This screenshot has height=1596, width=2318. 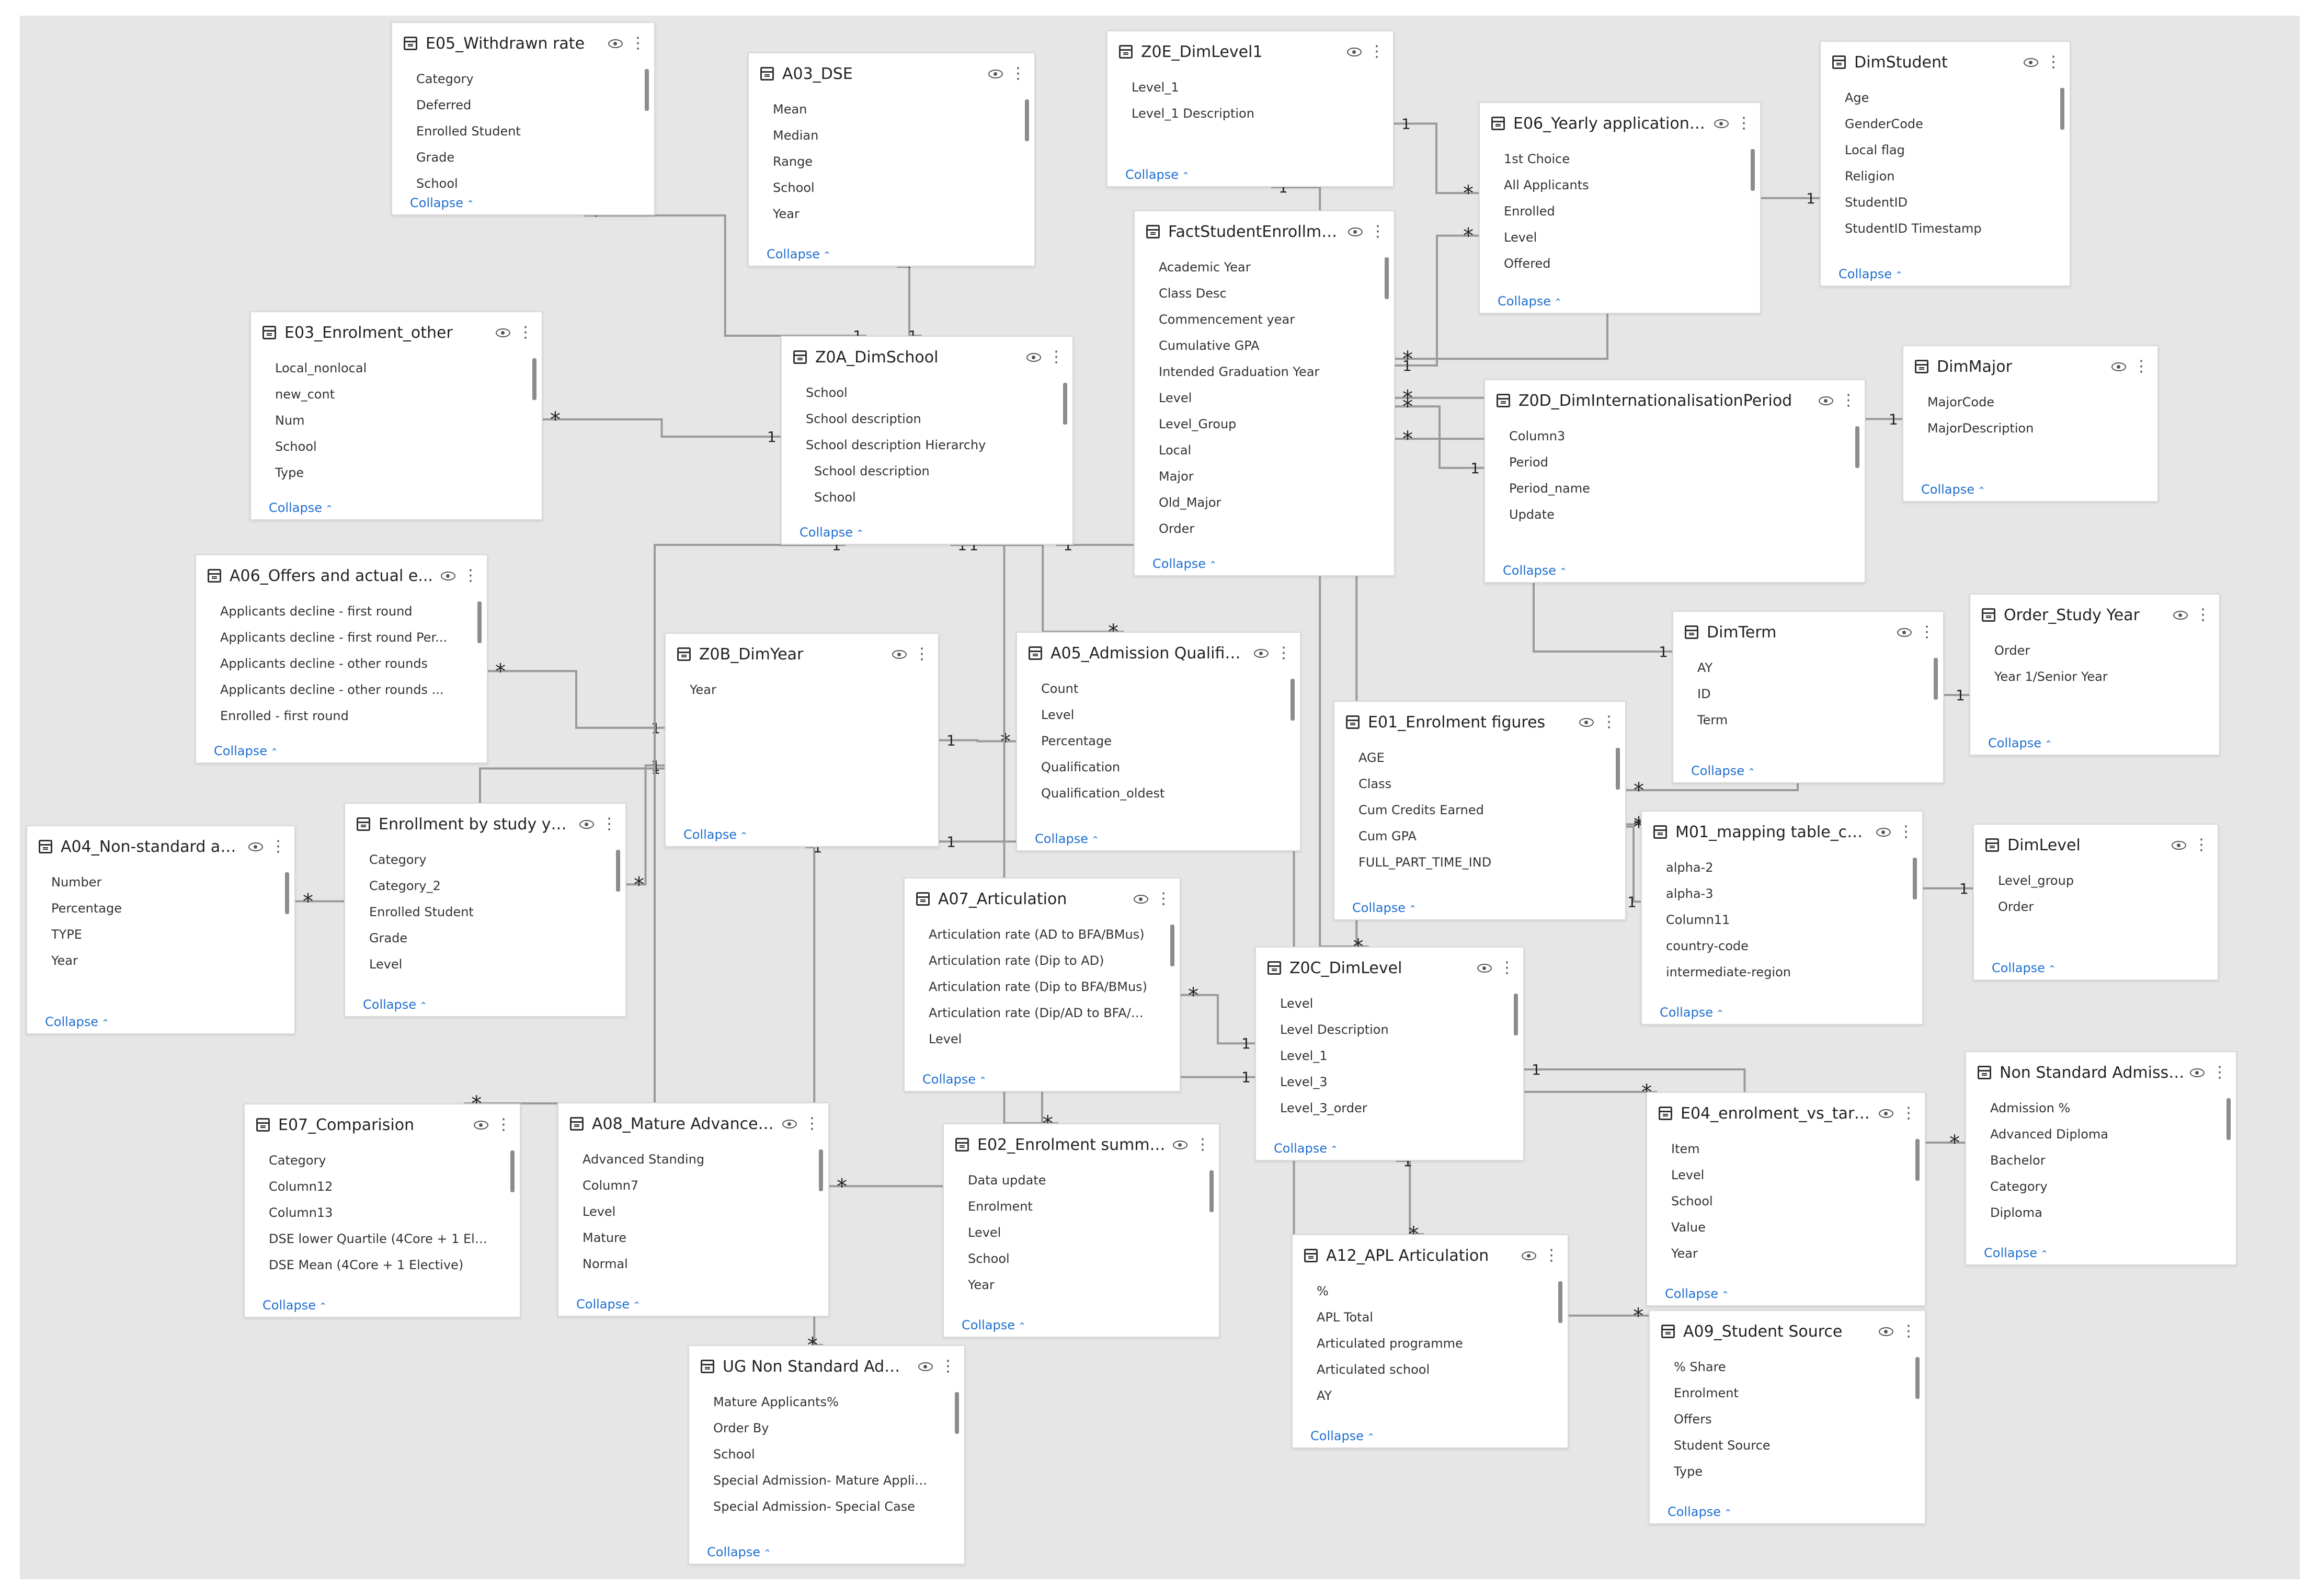 I want to click on field-item: Range, so click(x=897, y=162).